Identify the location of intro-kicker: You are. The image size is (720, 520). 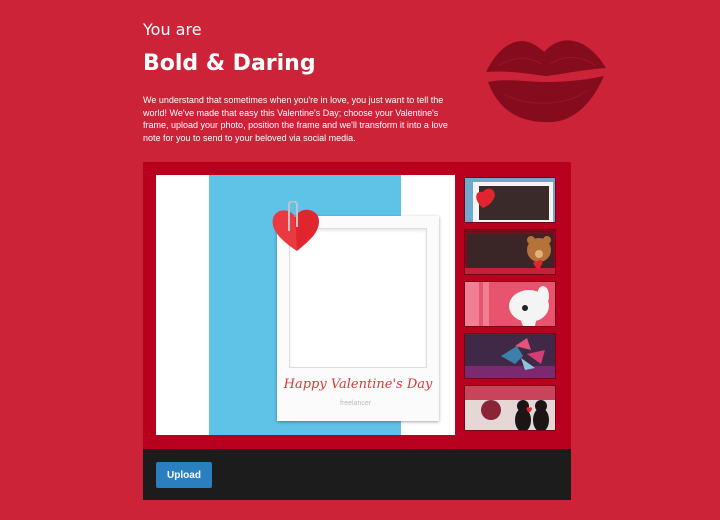
(172, 29).